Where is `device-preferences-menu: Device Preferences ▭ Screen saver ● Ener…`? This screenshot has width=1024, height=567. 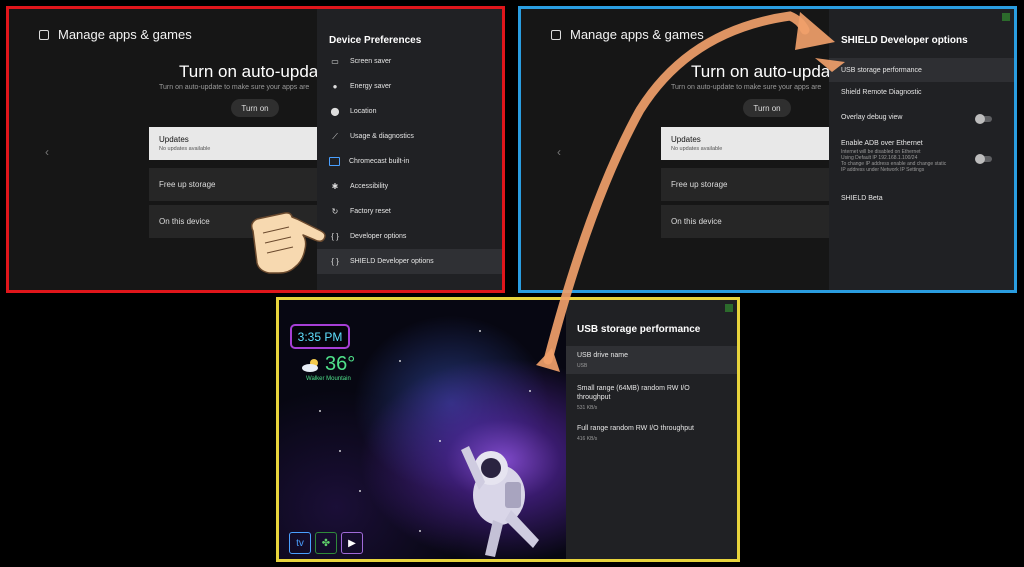 device-preferences-menu: Device Preferences ▭ Screen saver ● Ener… is located at coordinates (409, 149).